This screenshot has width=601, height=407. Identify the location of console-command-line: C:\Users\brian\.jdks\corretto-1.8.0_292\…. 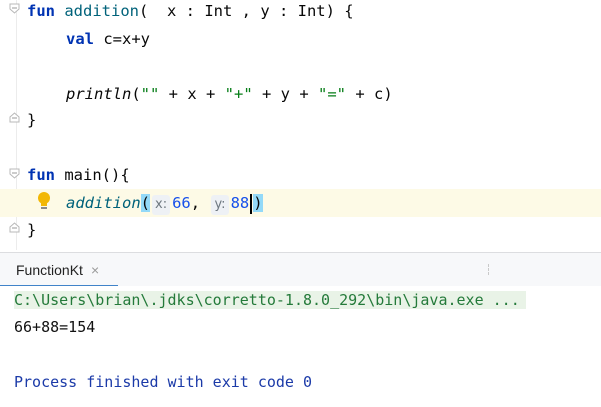
(270, 300).